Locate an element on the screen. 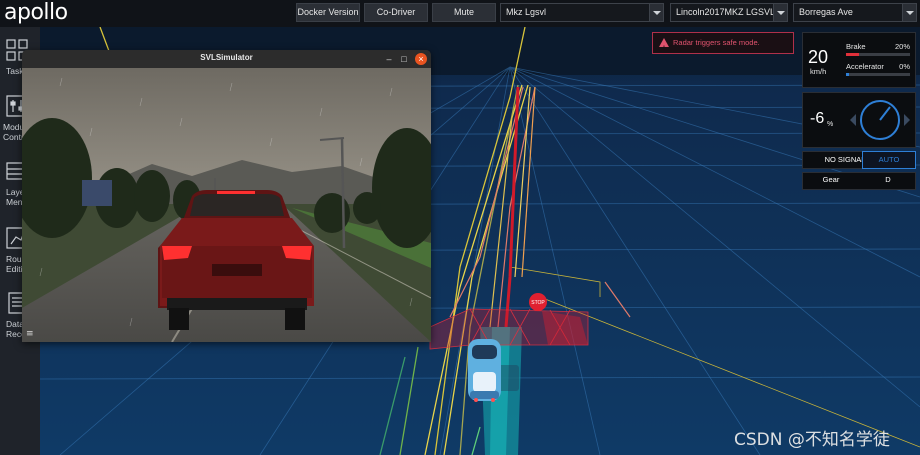  alert-banner: Radar triggers safe mode. is located at coordinates (723, 45).